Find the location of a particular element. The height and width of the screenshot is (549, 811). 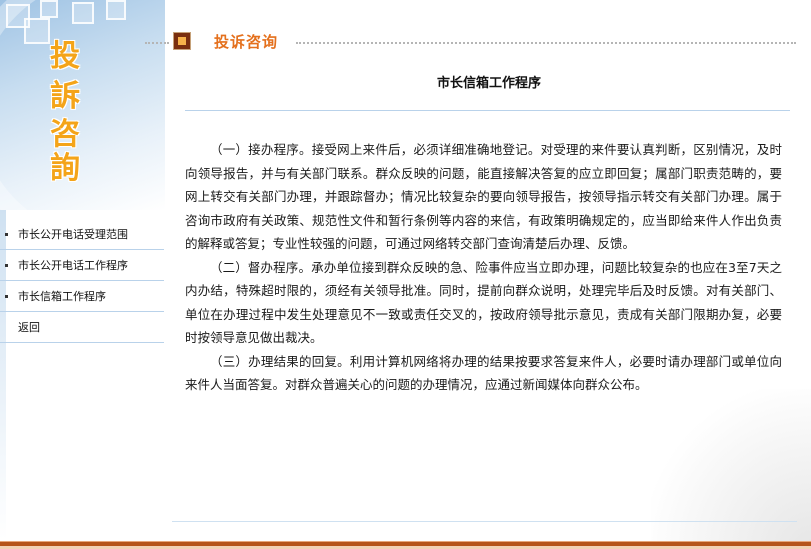

left-banner: 投 訴 咨 詢 is located at coordinates (82, 105).